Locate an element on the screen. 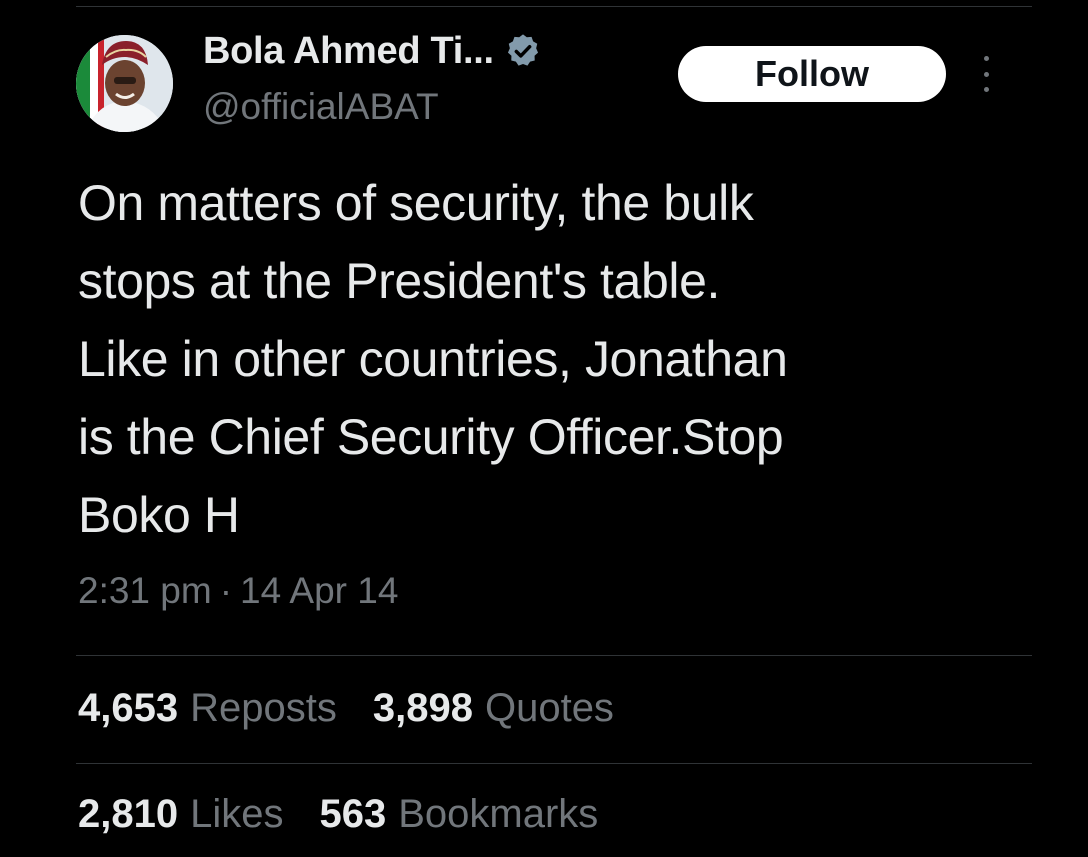  reposts-stat: 4,653 Reposts is located at coordinates (207, 708).